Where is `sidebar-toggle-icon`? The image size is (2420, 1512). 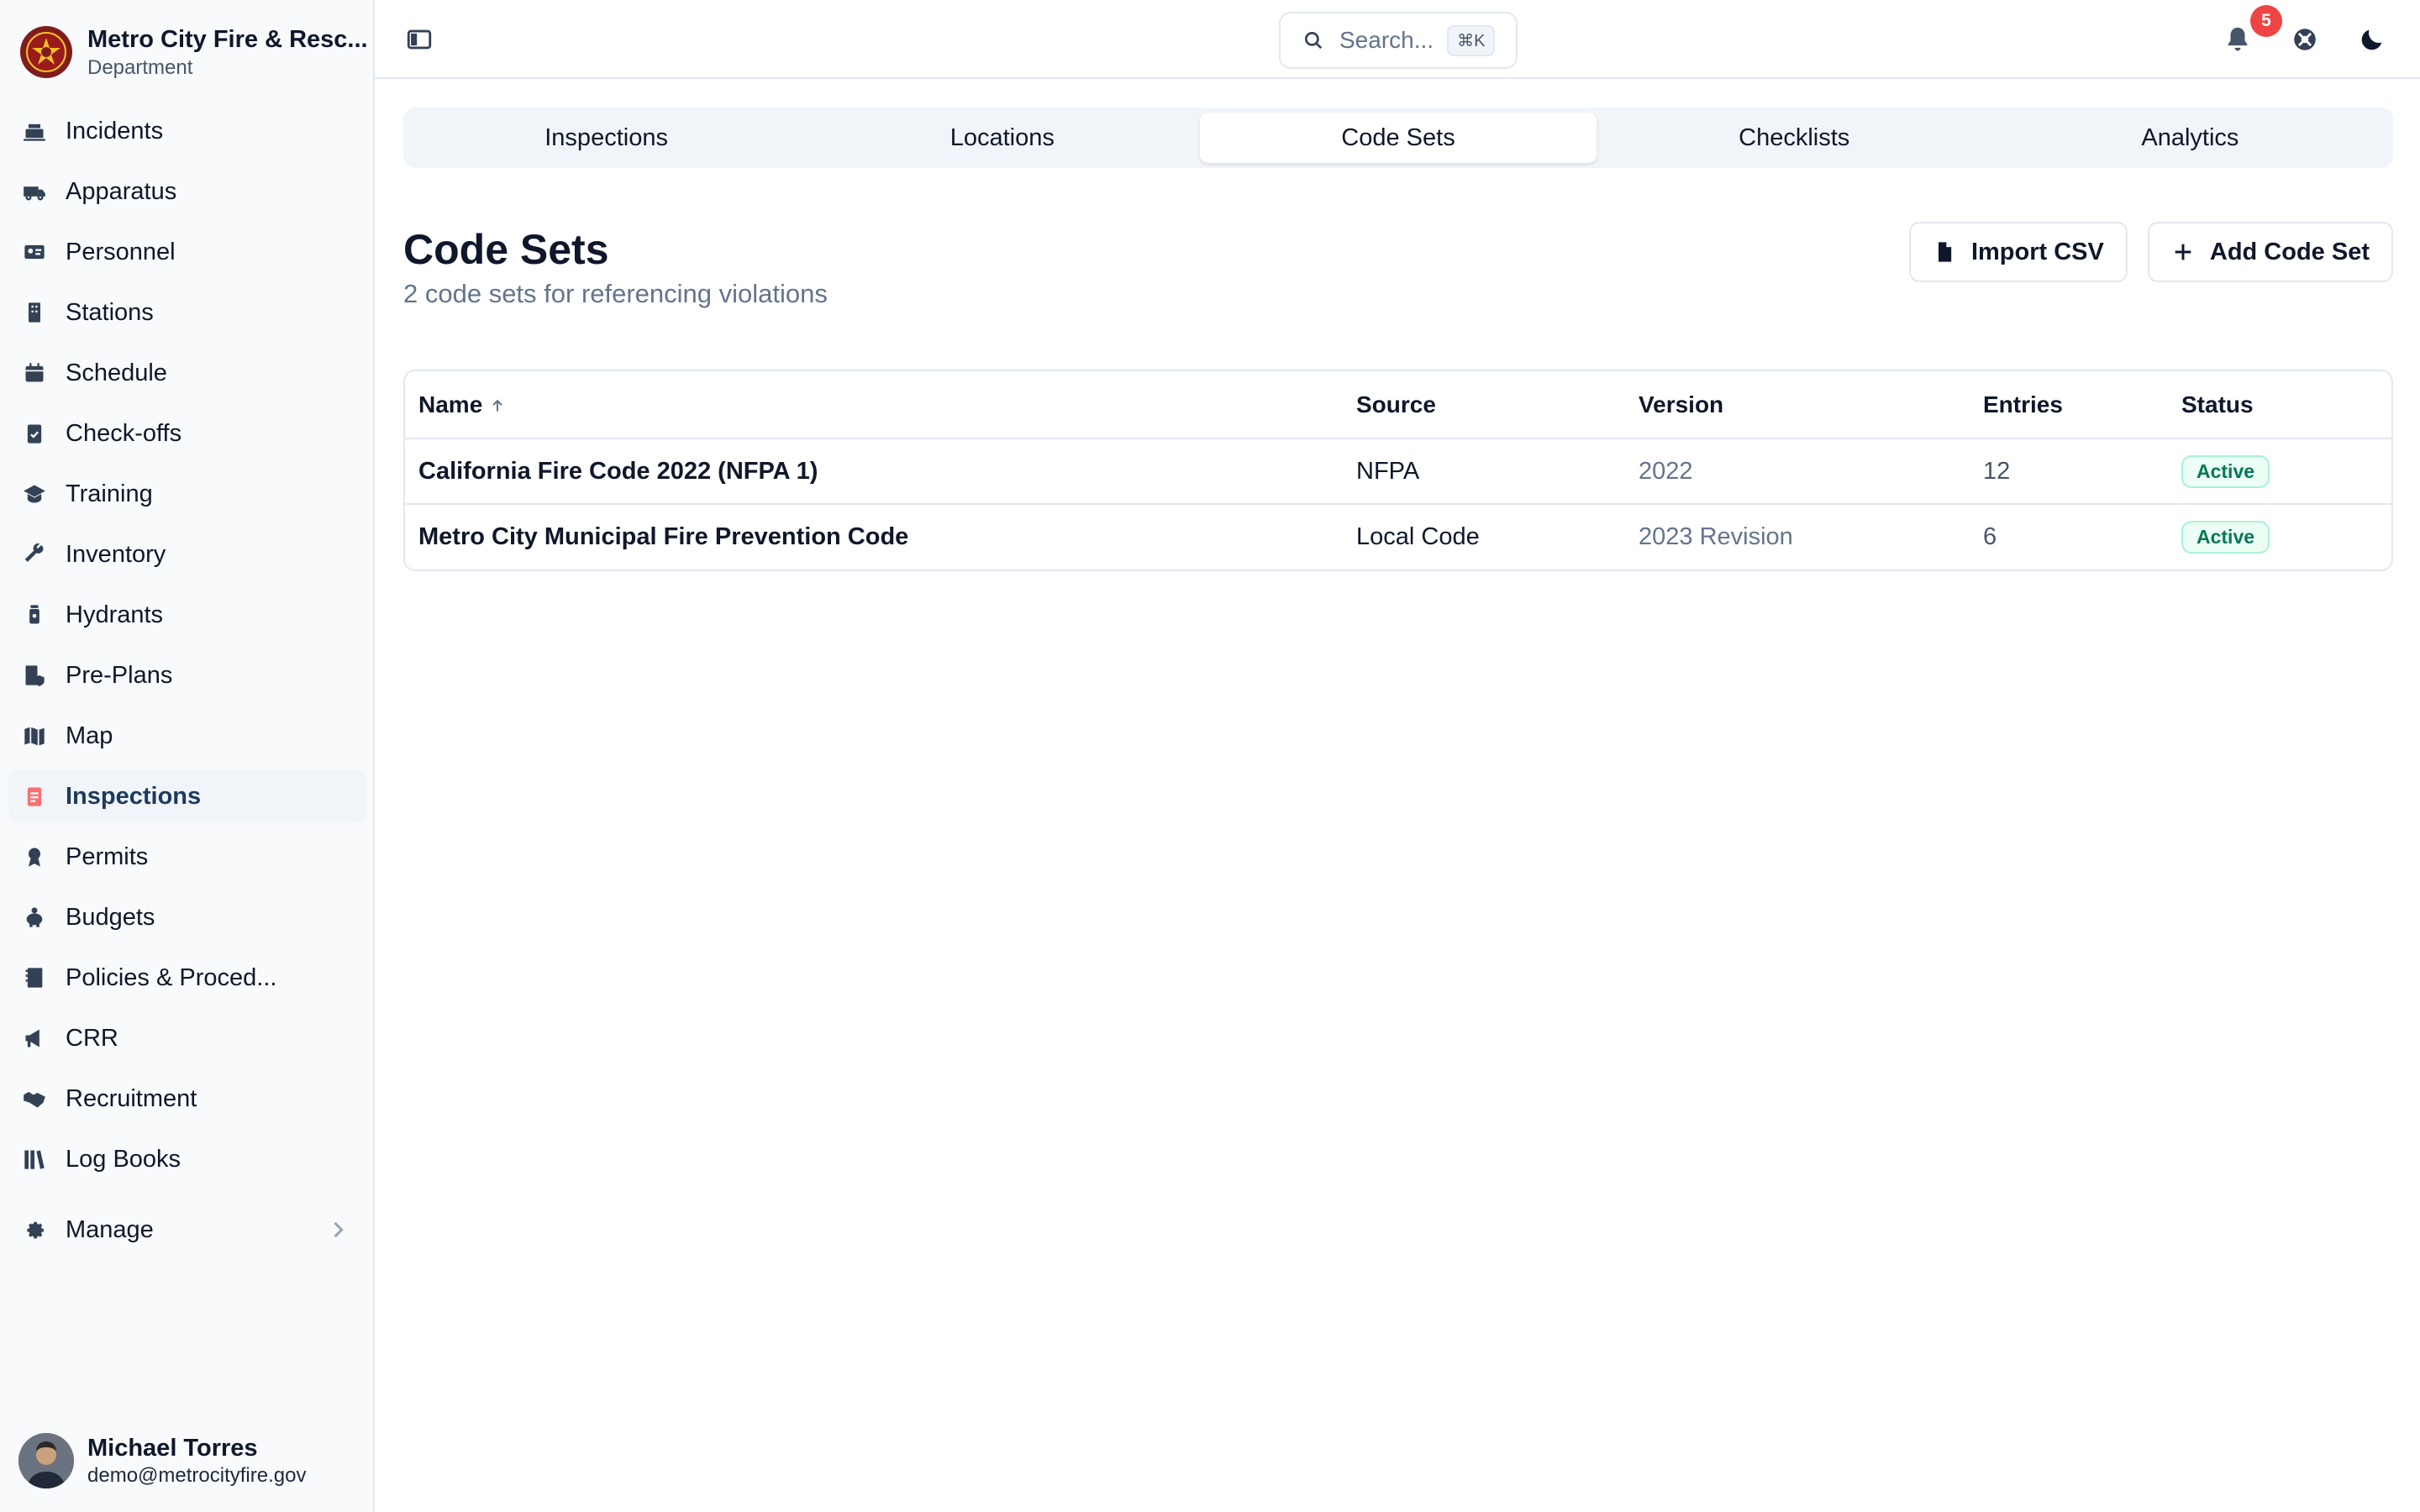
sidebar-toggle-icon is located at coordinates (420, 39).